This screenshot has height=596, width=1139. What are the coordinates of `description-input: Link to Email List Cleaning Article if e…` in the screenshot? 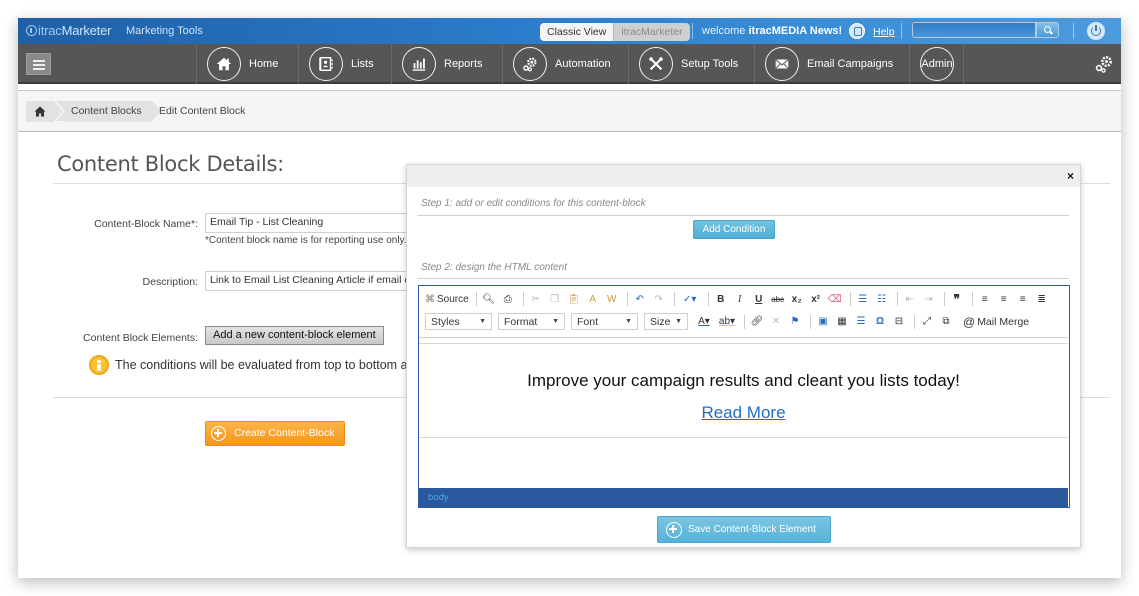 It's located at (310, 281).